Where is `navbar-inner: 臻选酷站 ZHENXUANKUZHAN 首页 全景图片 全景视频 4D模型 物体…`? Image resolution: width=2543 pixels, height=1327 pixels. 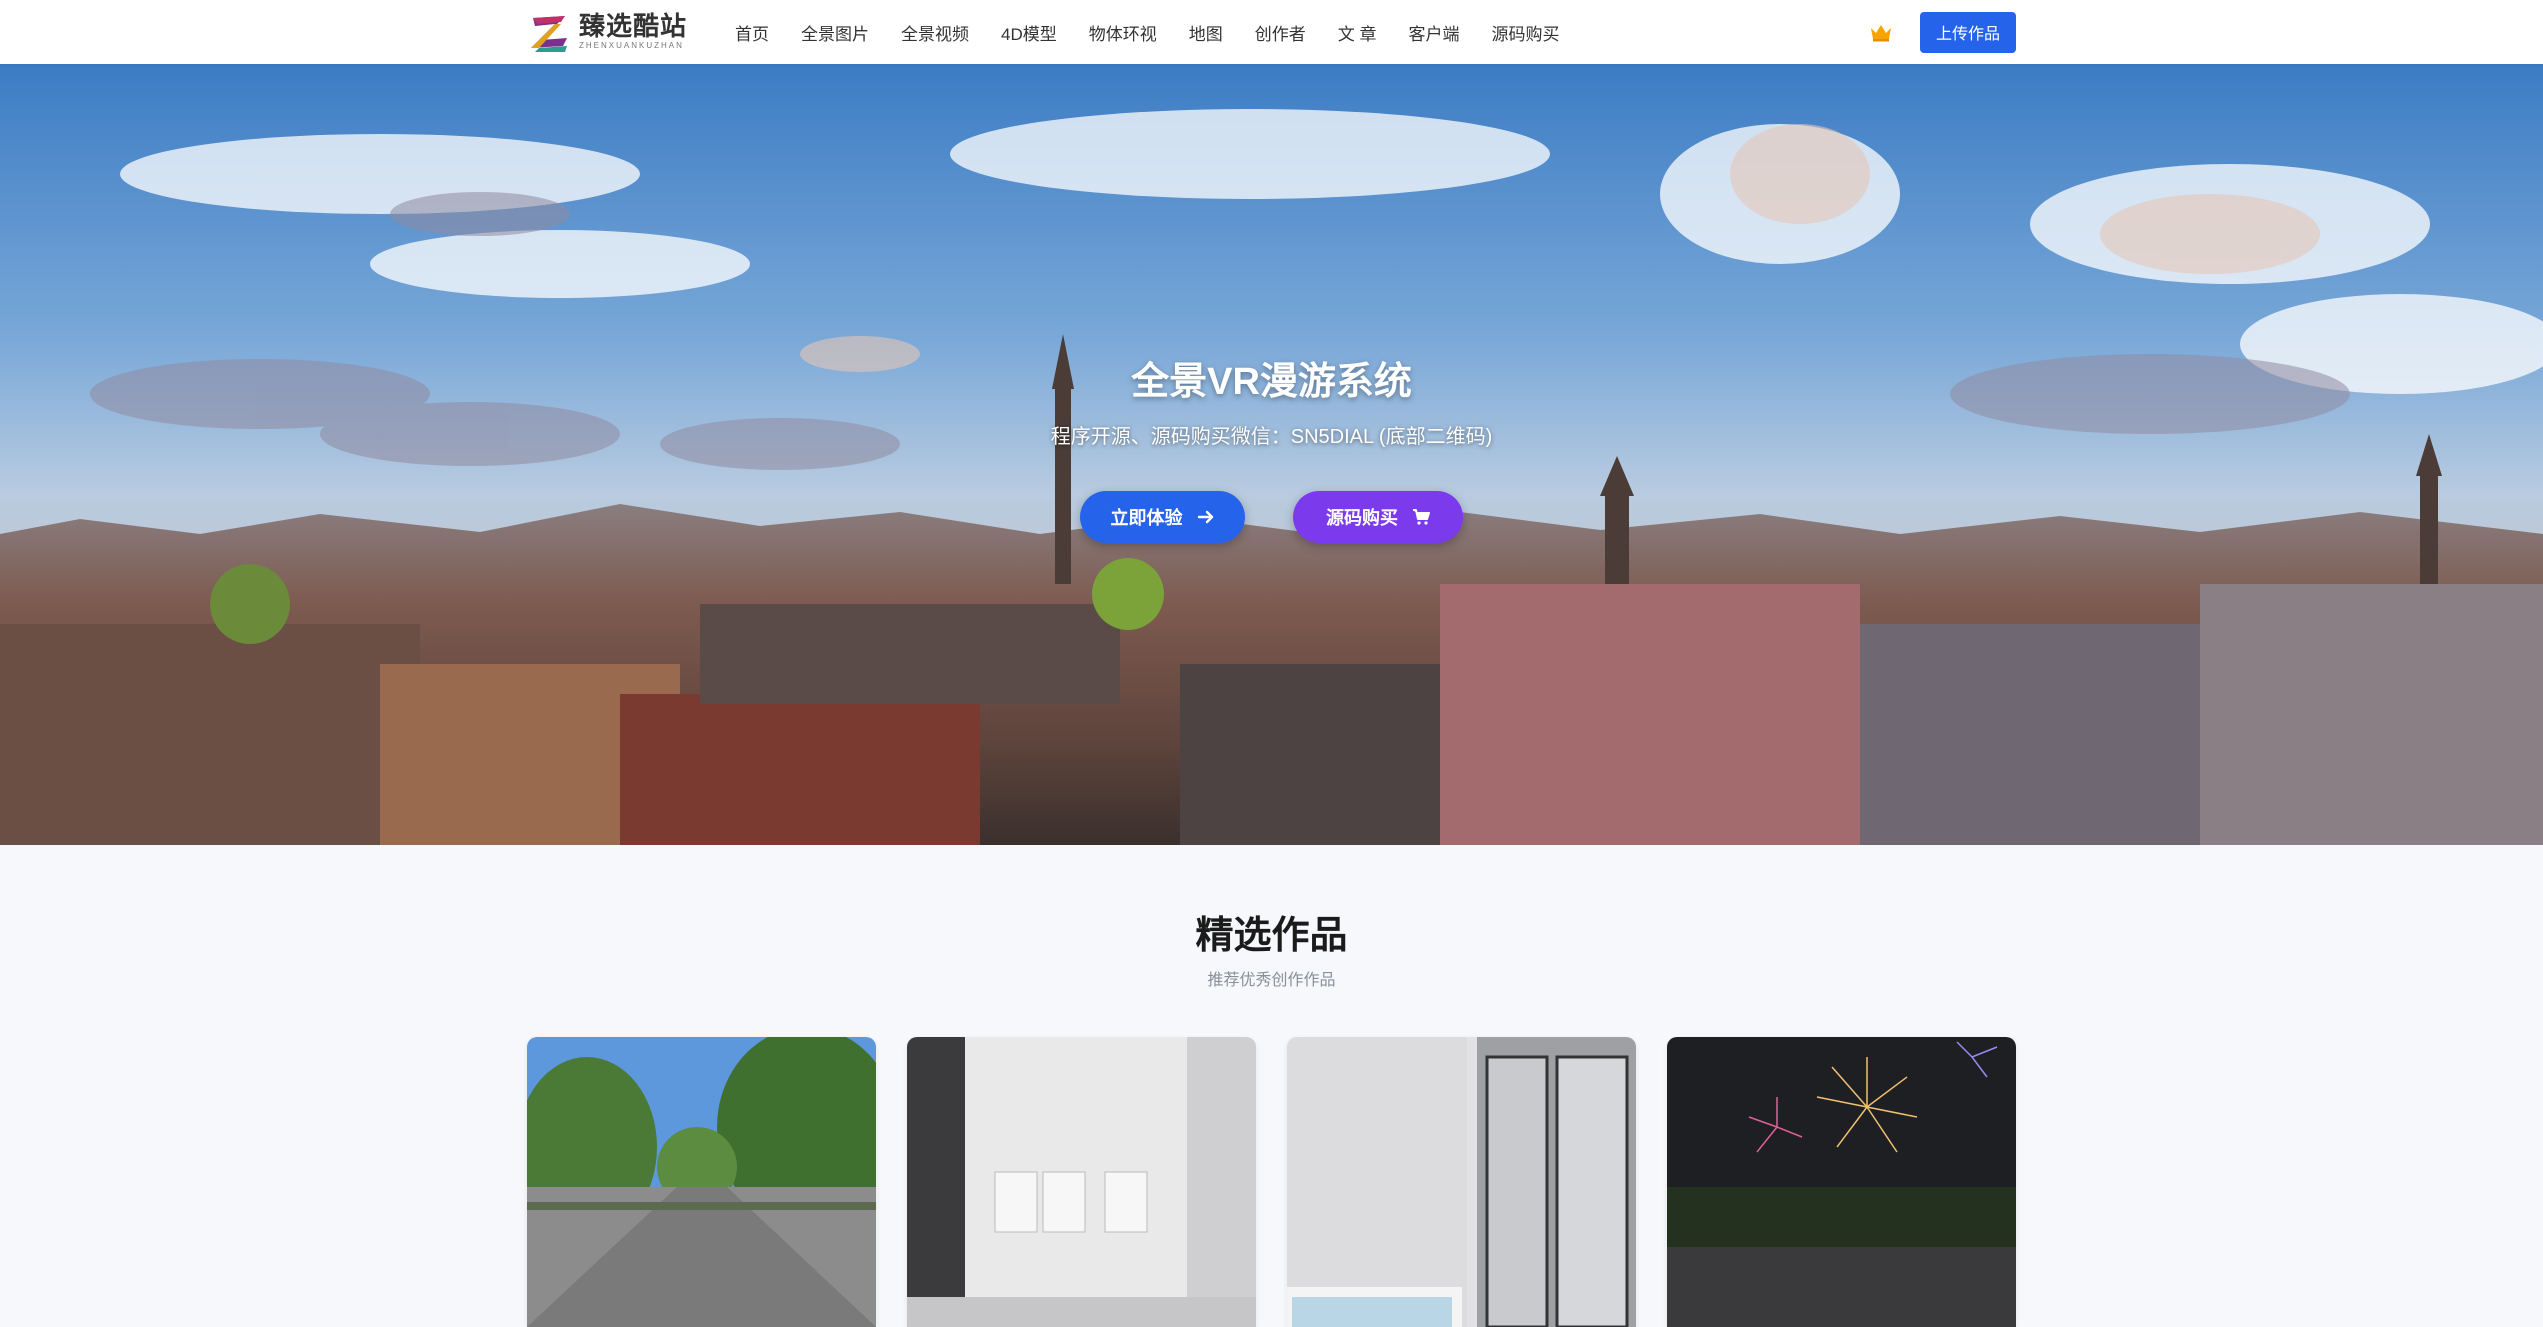
navbar-inner: 臻选酷站 ZHENXUANKUZHAN 首页 全景图片 全景视频 4D模型 物体… is located at coordinates (1271, 32).